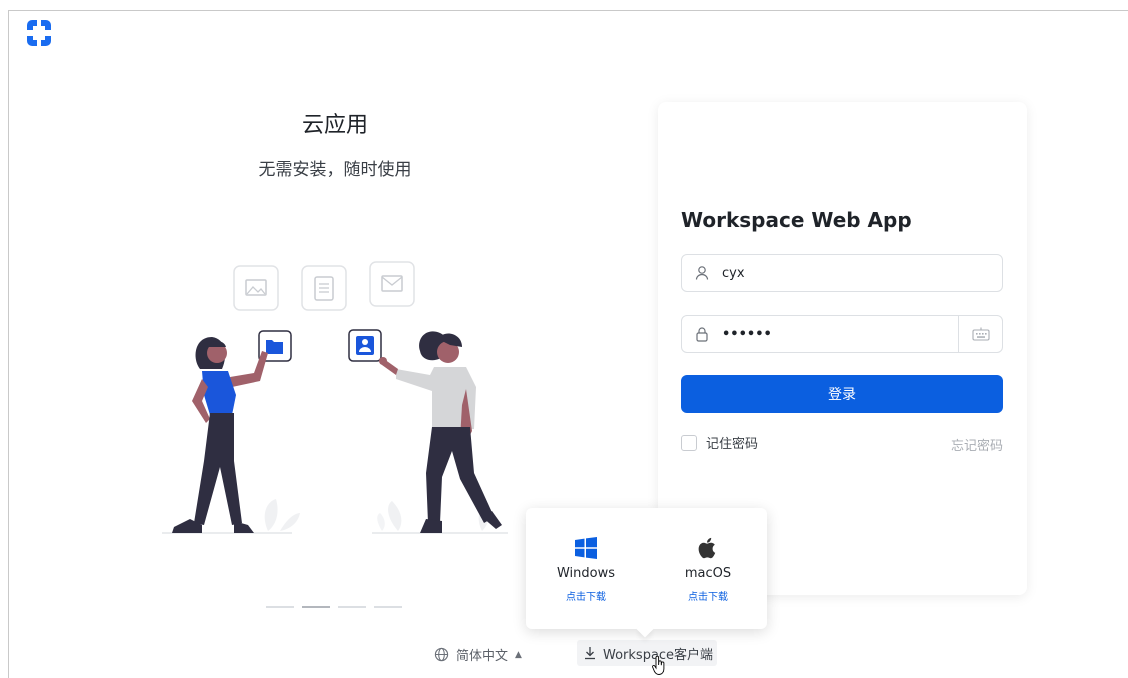 The width and height of the screenshot is (1128, 678). Describe the element at coordinates (702, 334) in the screenshot. I see `lock-icon` at that location.